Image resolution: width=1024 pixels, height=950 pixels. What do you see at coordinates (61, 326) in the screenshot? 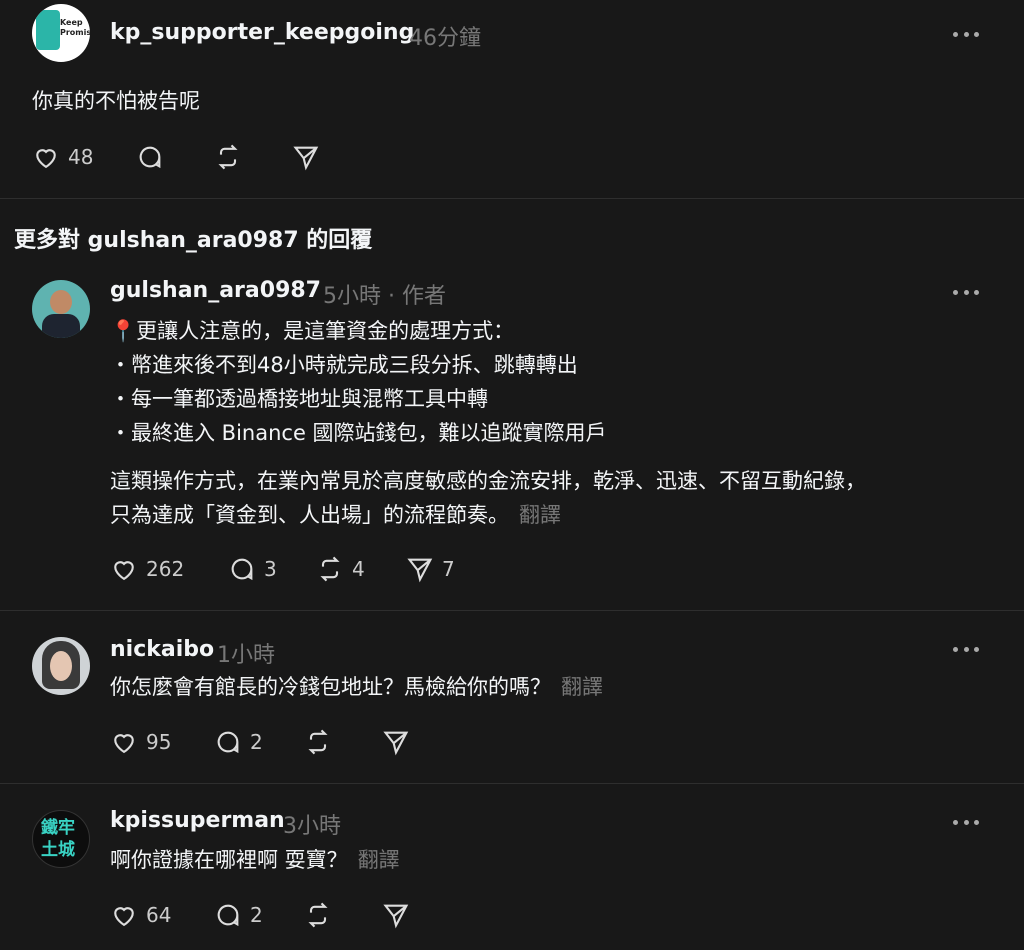
I see `avatar-suit-icon` at bounding box center [61, 326].